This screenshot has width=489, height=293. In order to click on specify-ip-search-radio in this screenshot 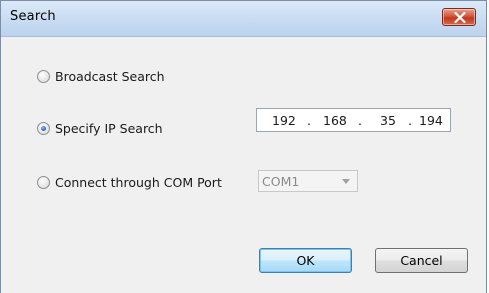, I will do `click(43, 128)`.